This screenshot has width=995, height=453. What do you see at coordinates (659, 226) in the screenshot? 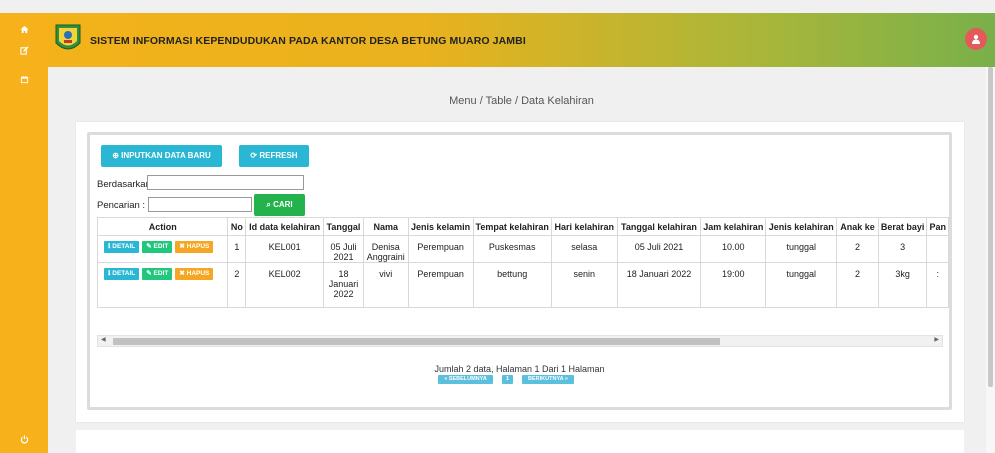
I see `col-header: Tanggal kelahiran` at bounding box center [659, 226].